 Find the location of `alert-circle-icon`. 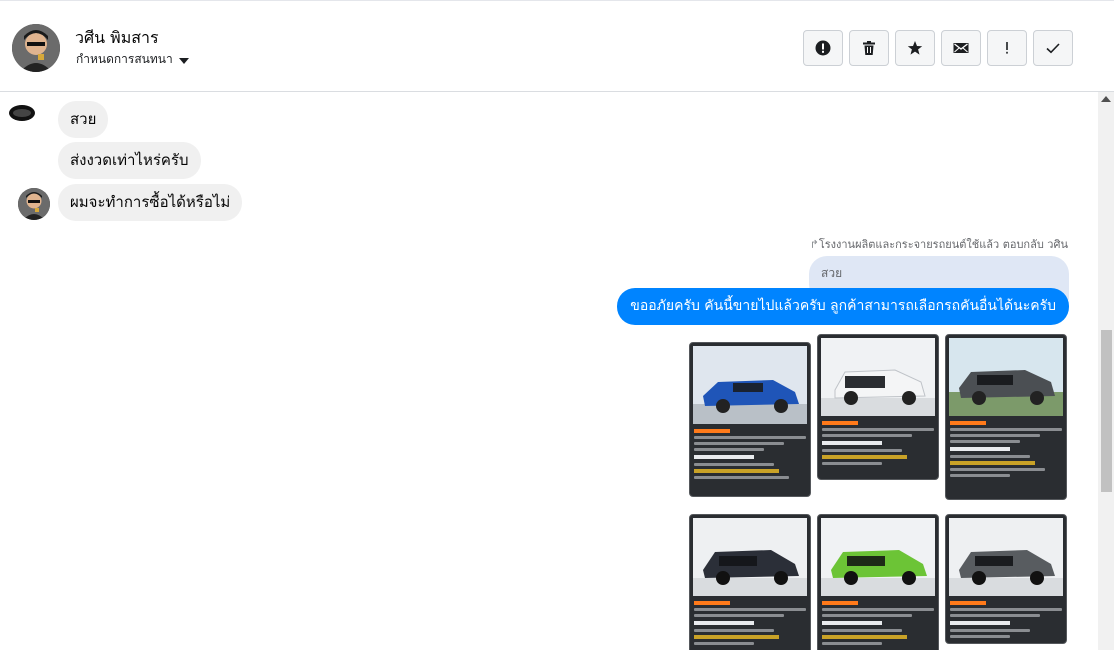

alert-circle-icon is located at coordinates (823, 48).